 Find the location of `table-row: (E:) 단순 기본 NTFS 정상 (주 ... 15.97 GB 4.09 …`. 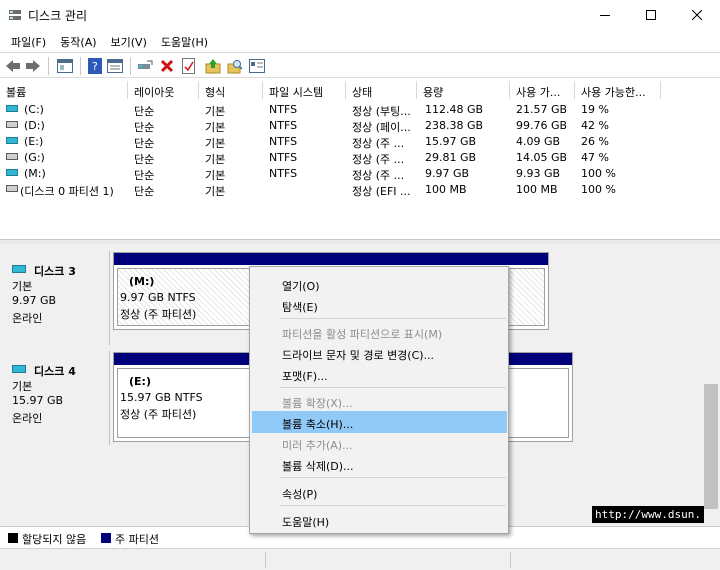

table-row: (E:) 단순 기본 NTFS 정상 (주 ... 15.97 GB 4.09 … is located at coordinates (360, 141).